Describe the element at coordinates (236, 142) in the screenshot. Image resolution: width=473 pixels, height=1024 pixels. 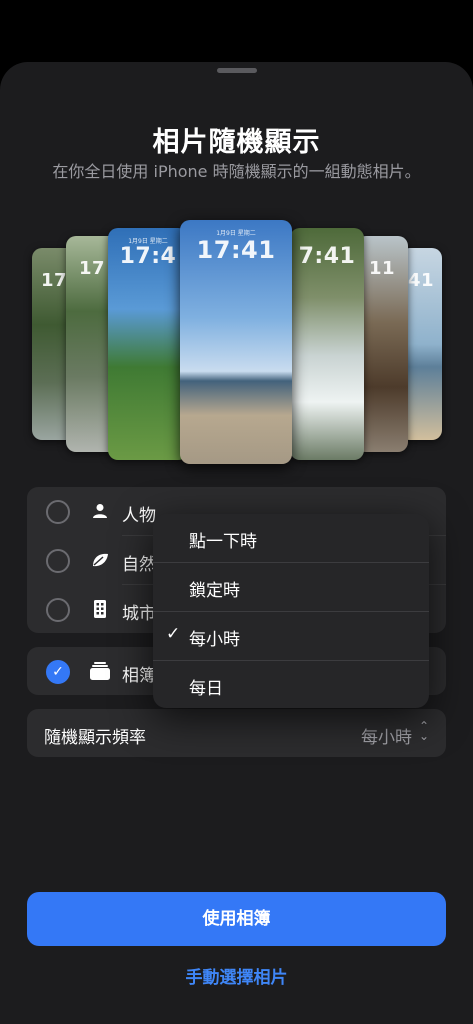
I see `sheet-title: 相片隨機顯示` at that location.